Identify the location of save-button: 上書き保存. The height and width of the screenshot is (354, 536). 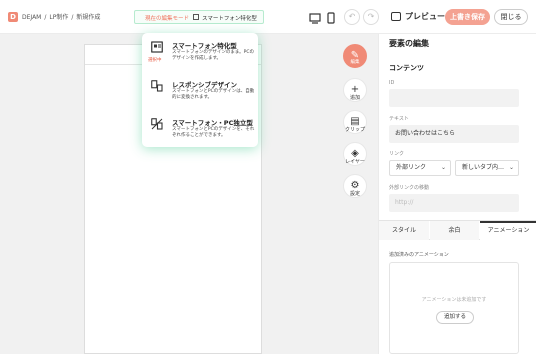
(467, 17).